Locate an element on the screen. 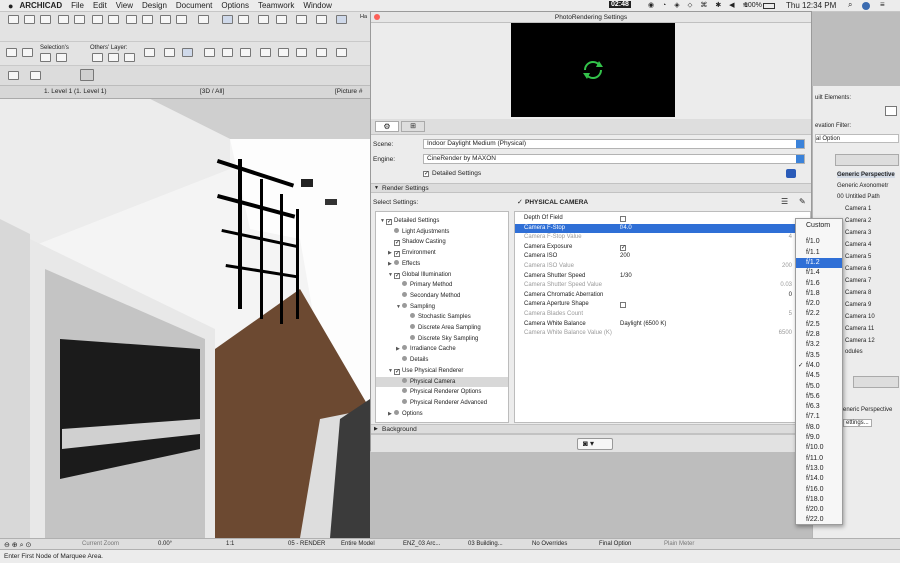 The image size is (900, 563). subtract-icon is located at coordinates (283, 52).